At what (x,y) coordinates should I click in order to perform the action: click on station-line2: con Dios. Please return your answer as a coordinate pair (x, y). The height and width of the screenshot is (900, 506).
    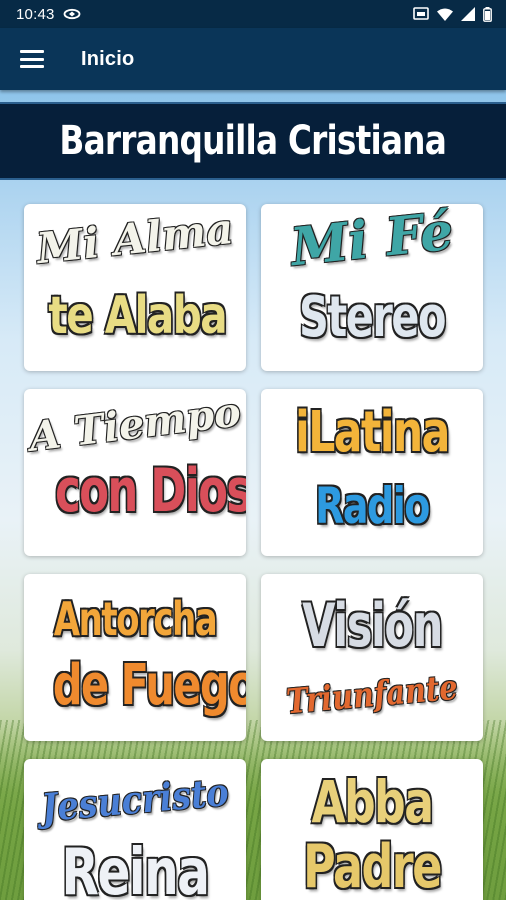
    Looking at the image, I should click on (150, 491).